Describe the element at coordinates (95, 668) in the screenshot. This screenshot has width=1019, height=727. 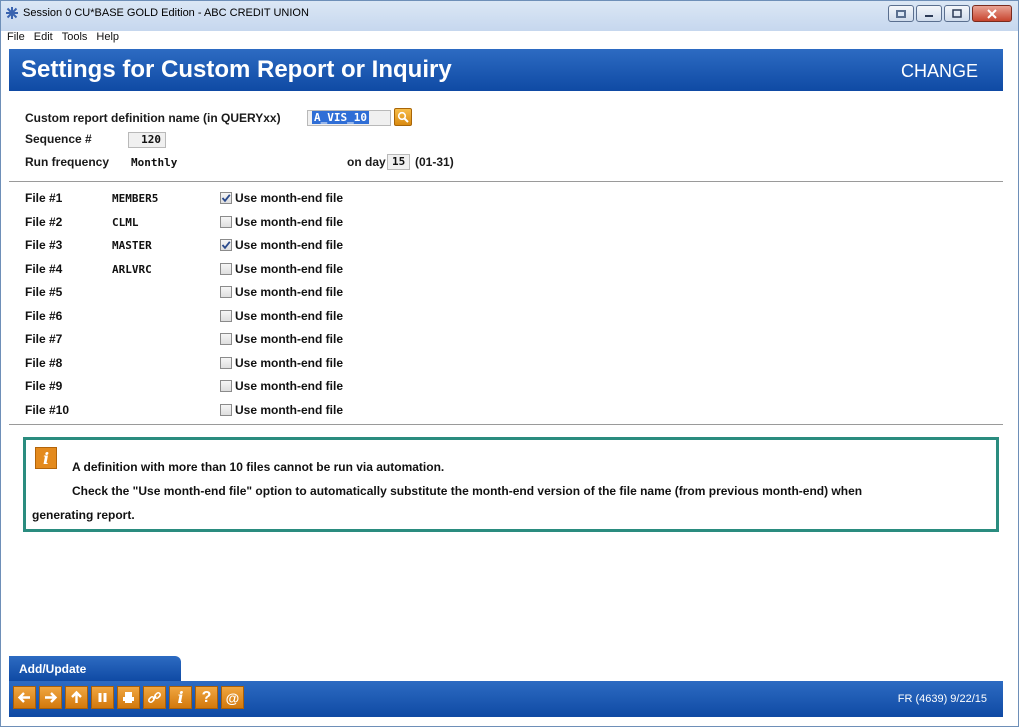
I see `add-update-button: Add/Update` at that location.